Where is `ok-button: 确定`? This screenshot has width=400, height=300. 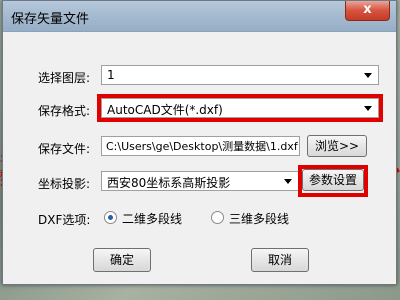 ok-button: 确定 is located at coordinates (122, 260).